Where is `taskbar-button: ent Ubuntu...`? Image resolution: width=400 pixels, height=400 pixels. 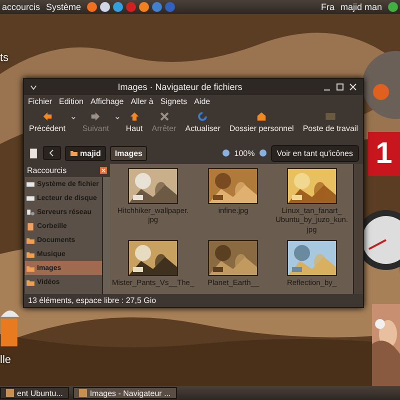
taskbar-button: ent Ubuntu... is located at coordinates (34, 393).